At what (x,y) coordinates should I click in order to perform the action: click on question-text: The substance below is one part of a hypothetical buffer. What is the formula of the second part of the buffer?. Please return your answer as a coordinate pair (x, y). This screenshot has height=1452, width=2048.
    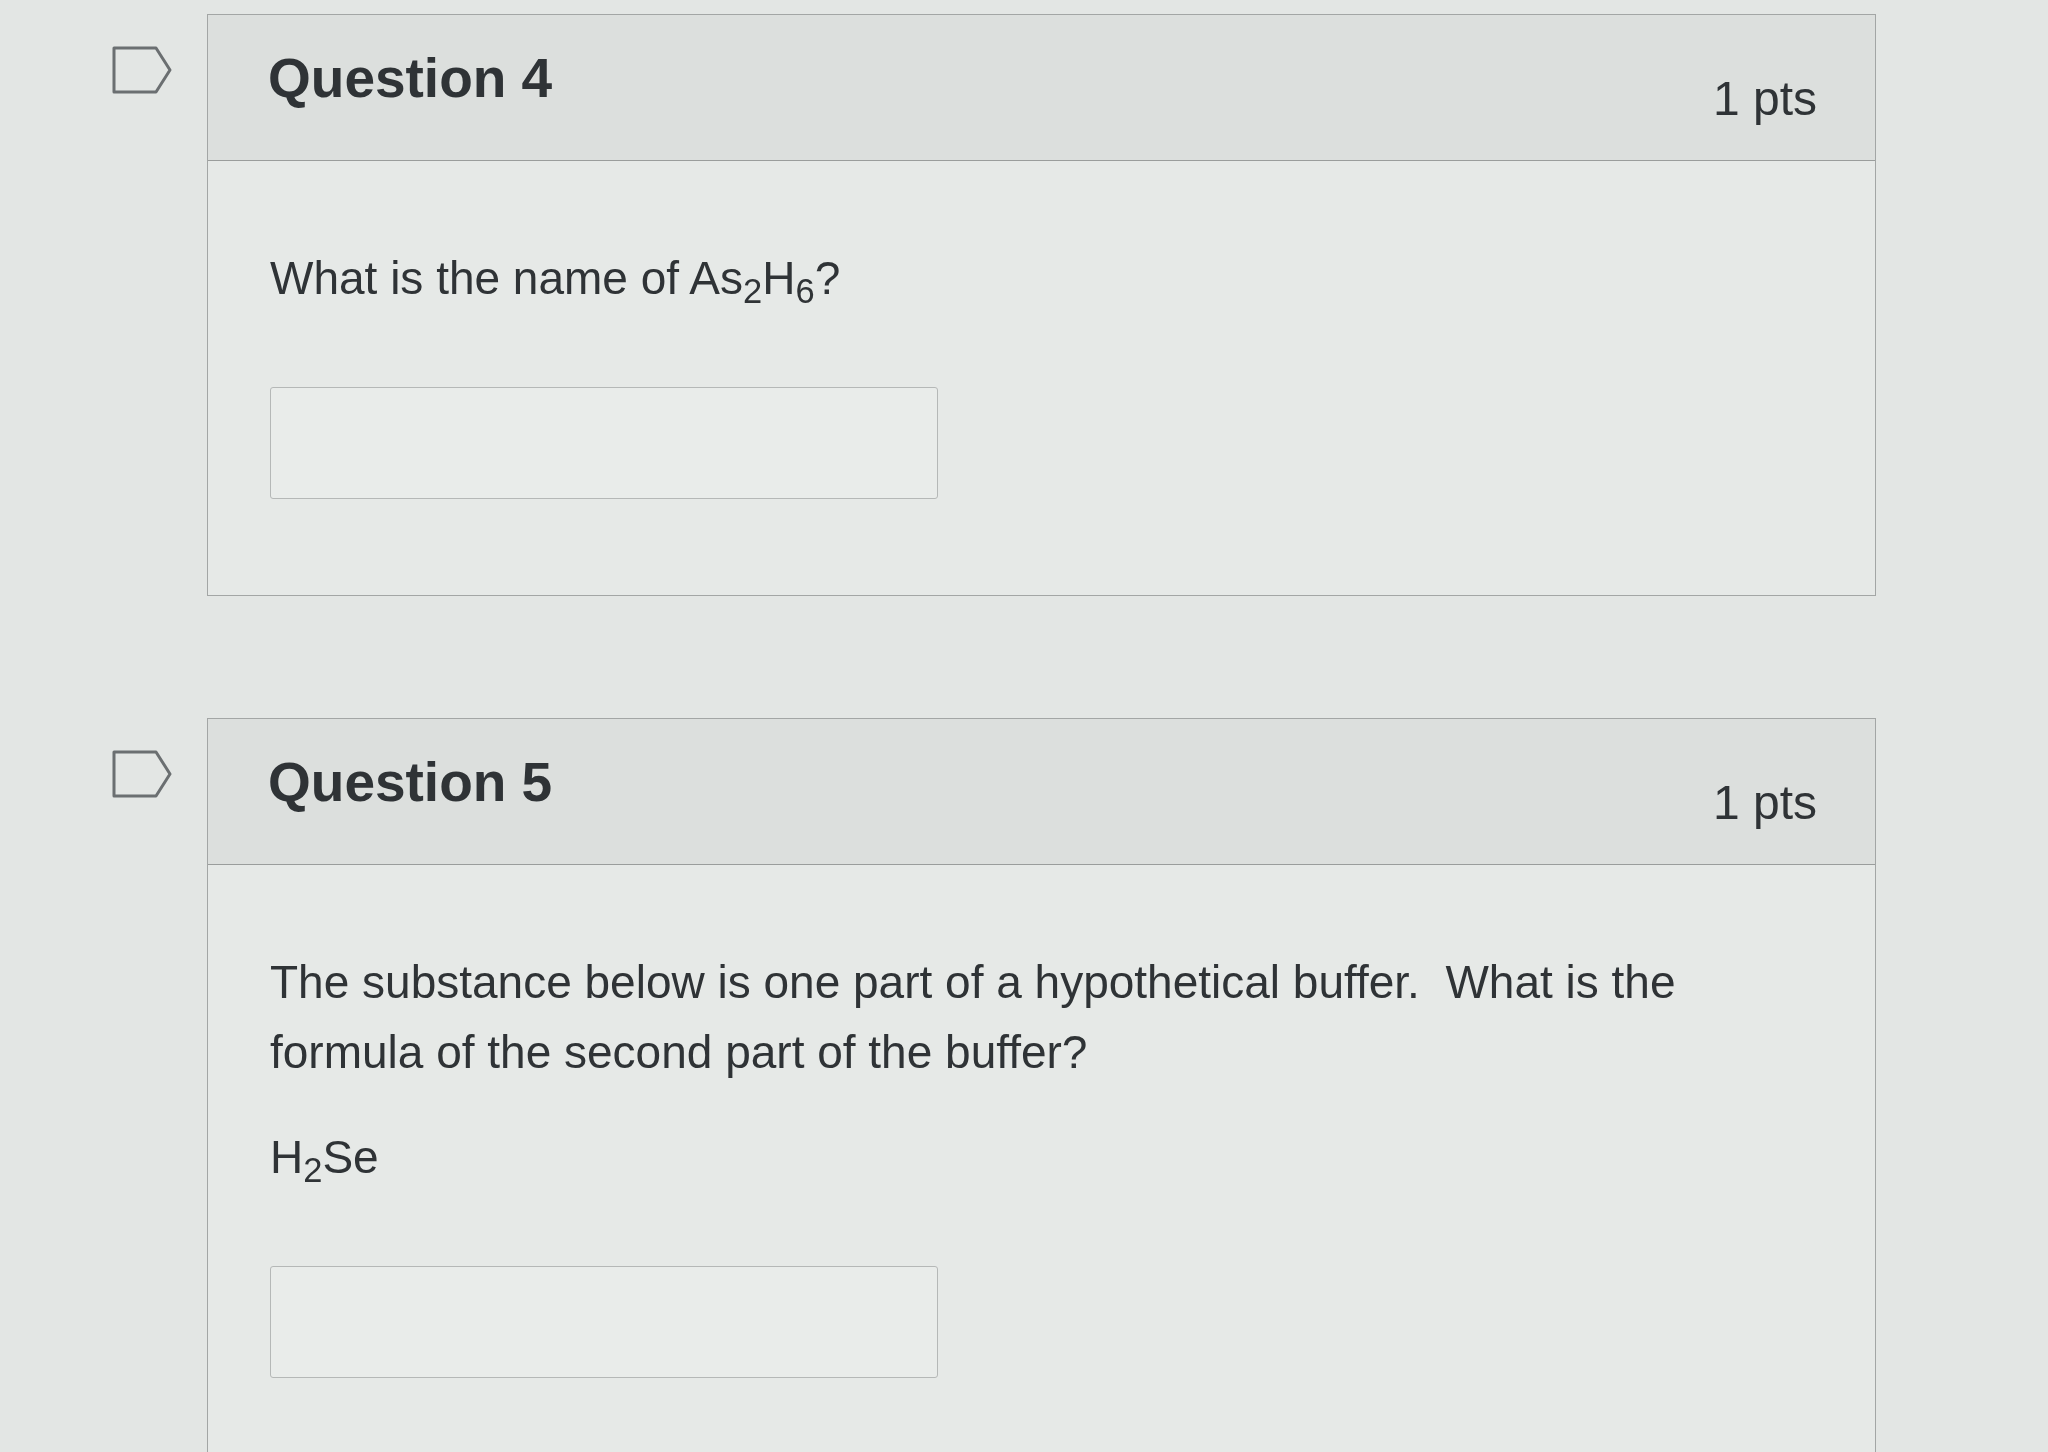
    Looking at the image, I should click on (973, 1017).